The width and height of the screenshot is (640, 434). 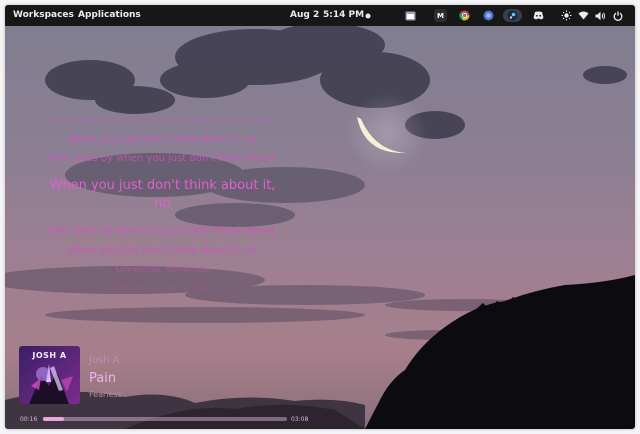 I want to click on elapsed-time: 00:16, so click(x=29, y=419).